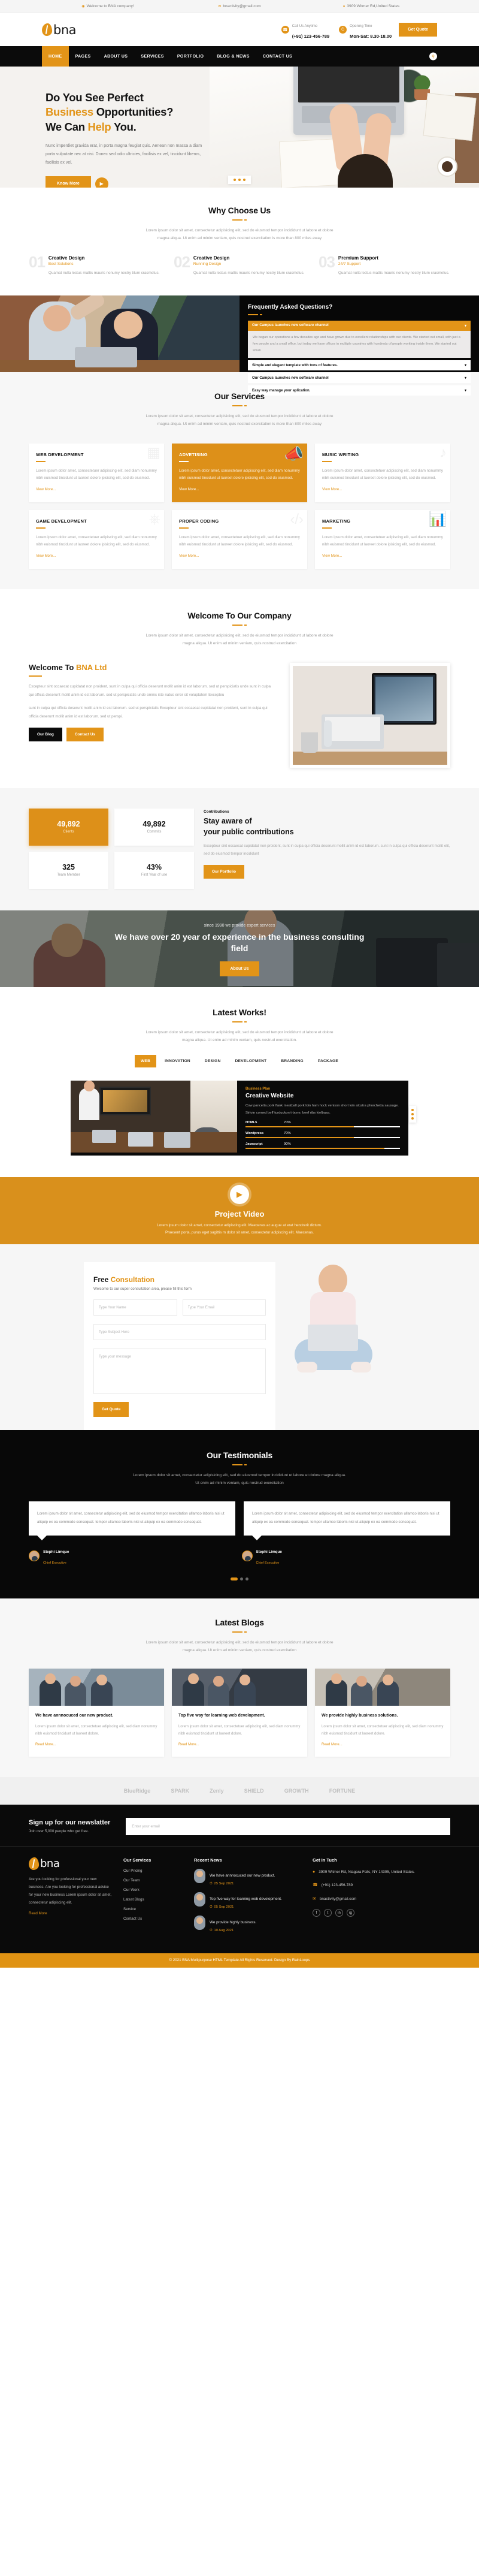  What do you see at coordinates (153, 1881) in the screenshot?
I see `footer-link-our-team: Our Team` at bounding box center [153, 1881].